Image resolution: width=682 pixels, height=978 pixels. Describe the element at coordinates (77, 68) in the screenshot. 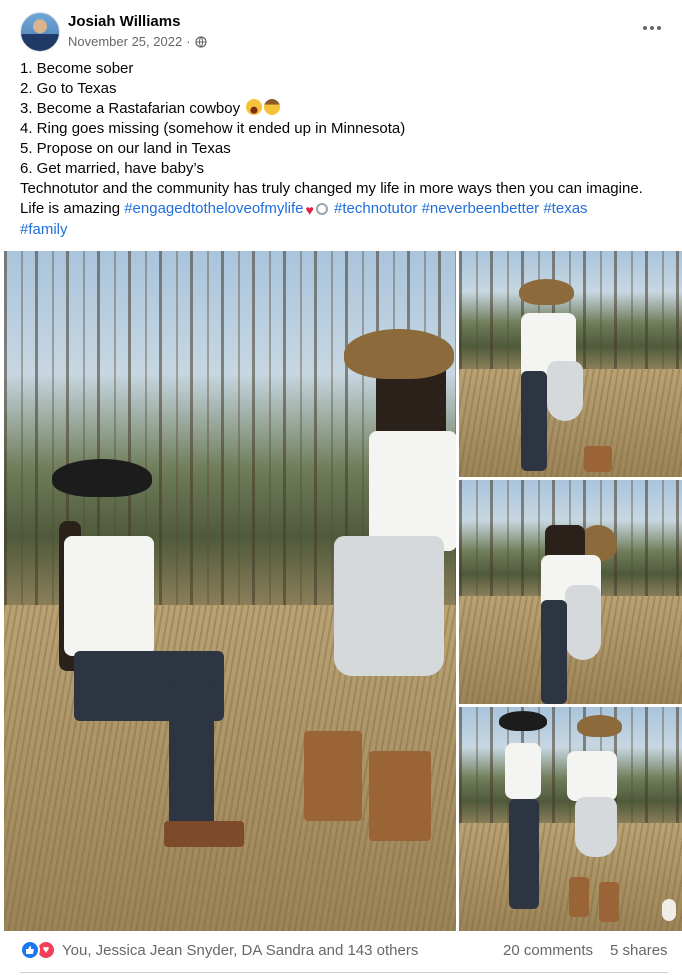

I see `post-line-1: 1. Become sober` at that location.